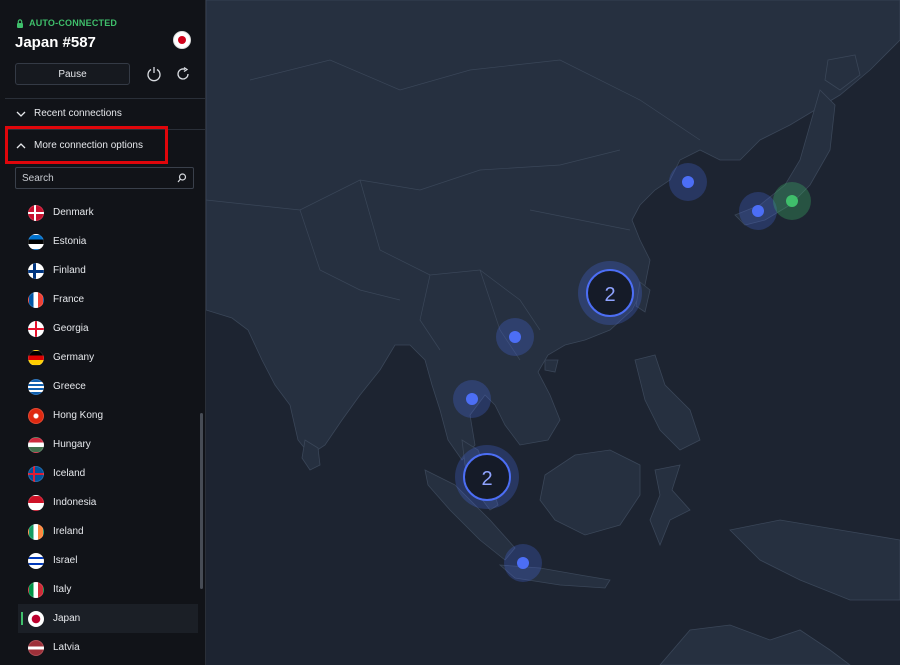 This screenshot has height=665, width=900. What do you see at coordinates (36, 560) in the screenshot?
I see `israel-flag-icon` at bounding box center [36, 560].